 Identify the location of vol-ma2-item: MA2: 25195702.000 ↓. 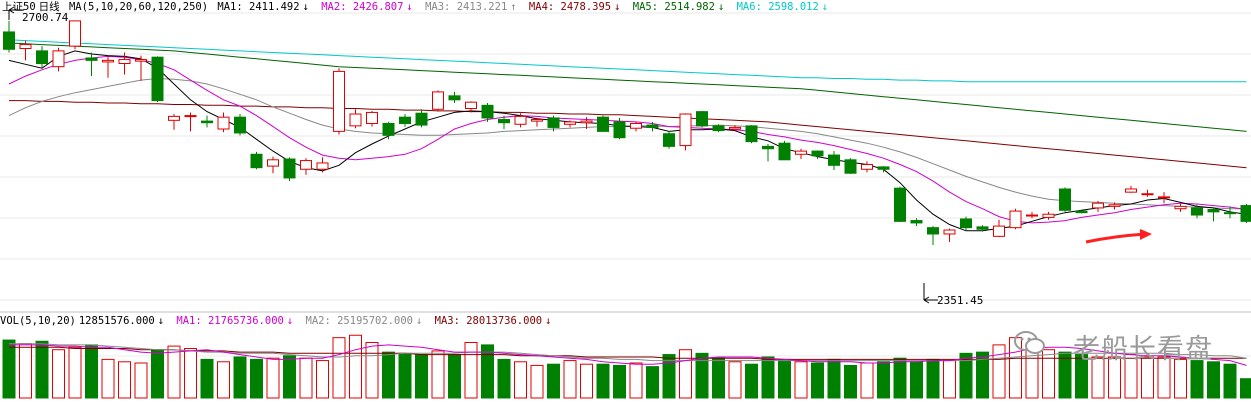
(364, 321).